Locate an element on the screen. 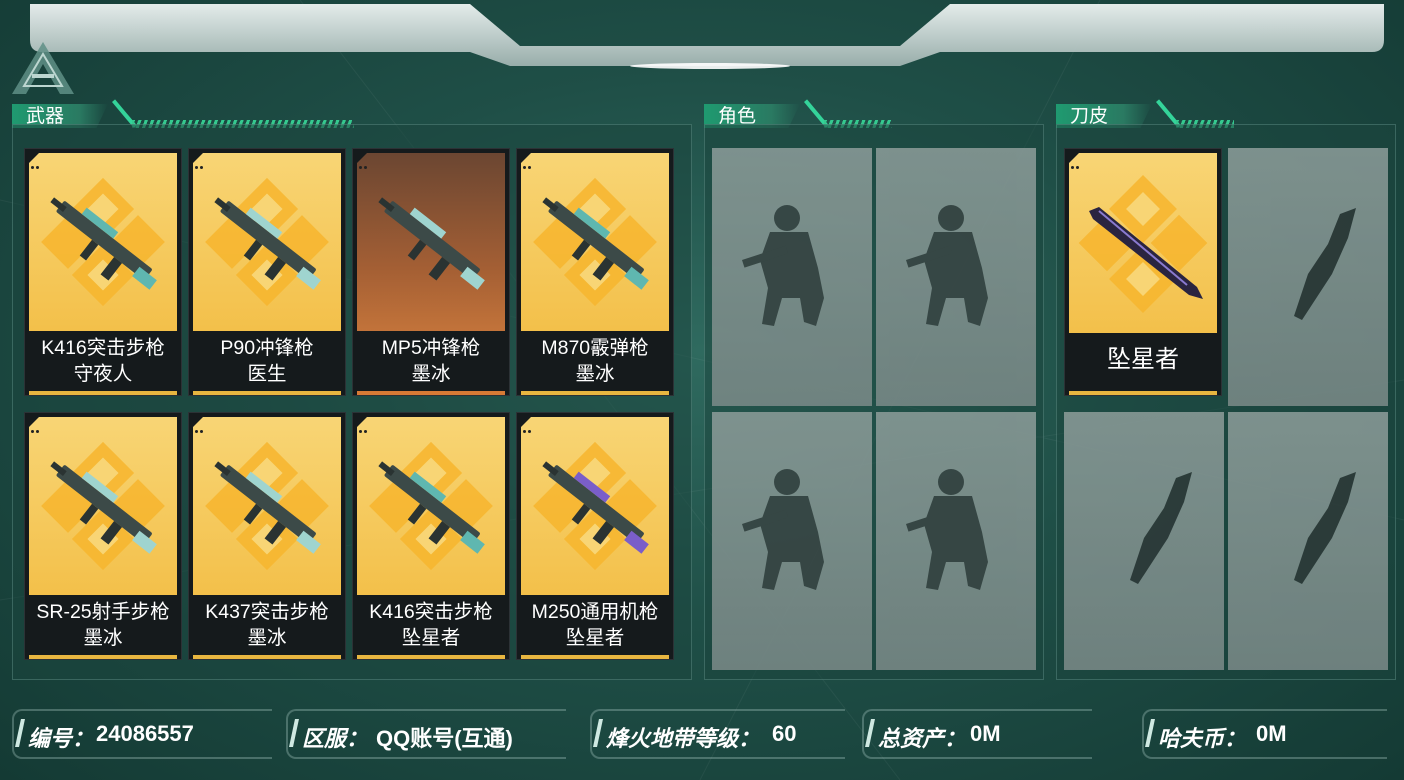 Image resolution: width=1404 pixels, height=780 pixels. weapon-skin-name: K416突击步枪 坠星者 is located at coordinates (431, 625).